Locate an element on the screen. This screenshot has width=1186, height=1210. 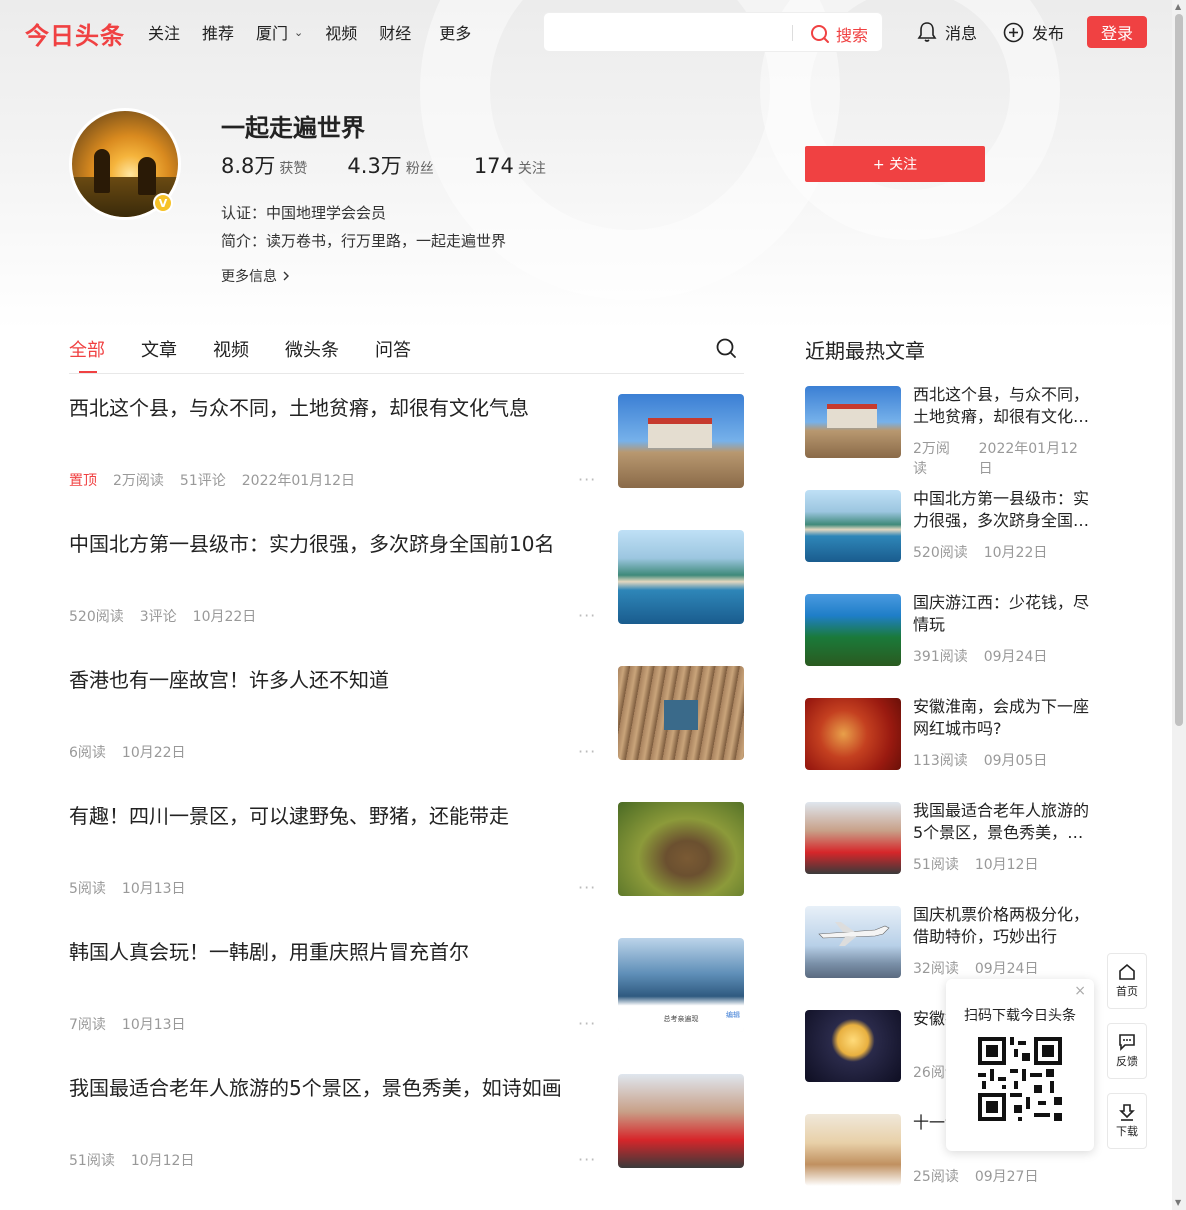
stat-value: 4.3万 is located at coordinates (374, 166).